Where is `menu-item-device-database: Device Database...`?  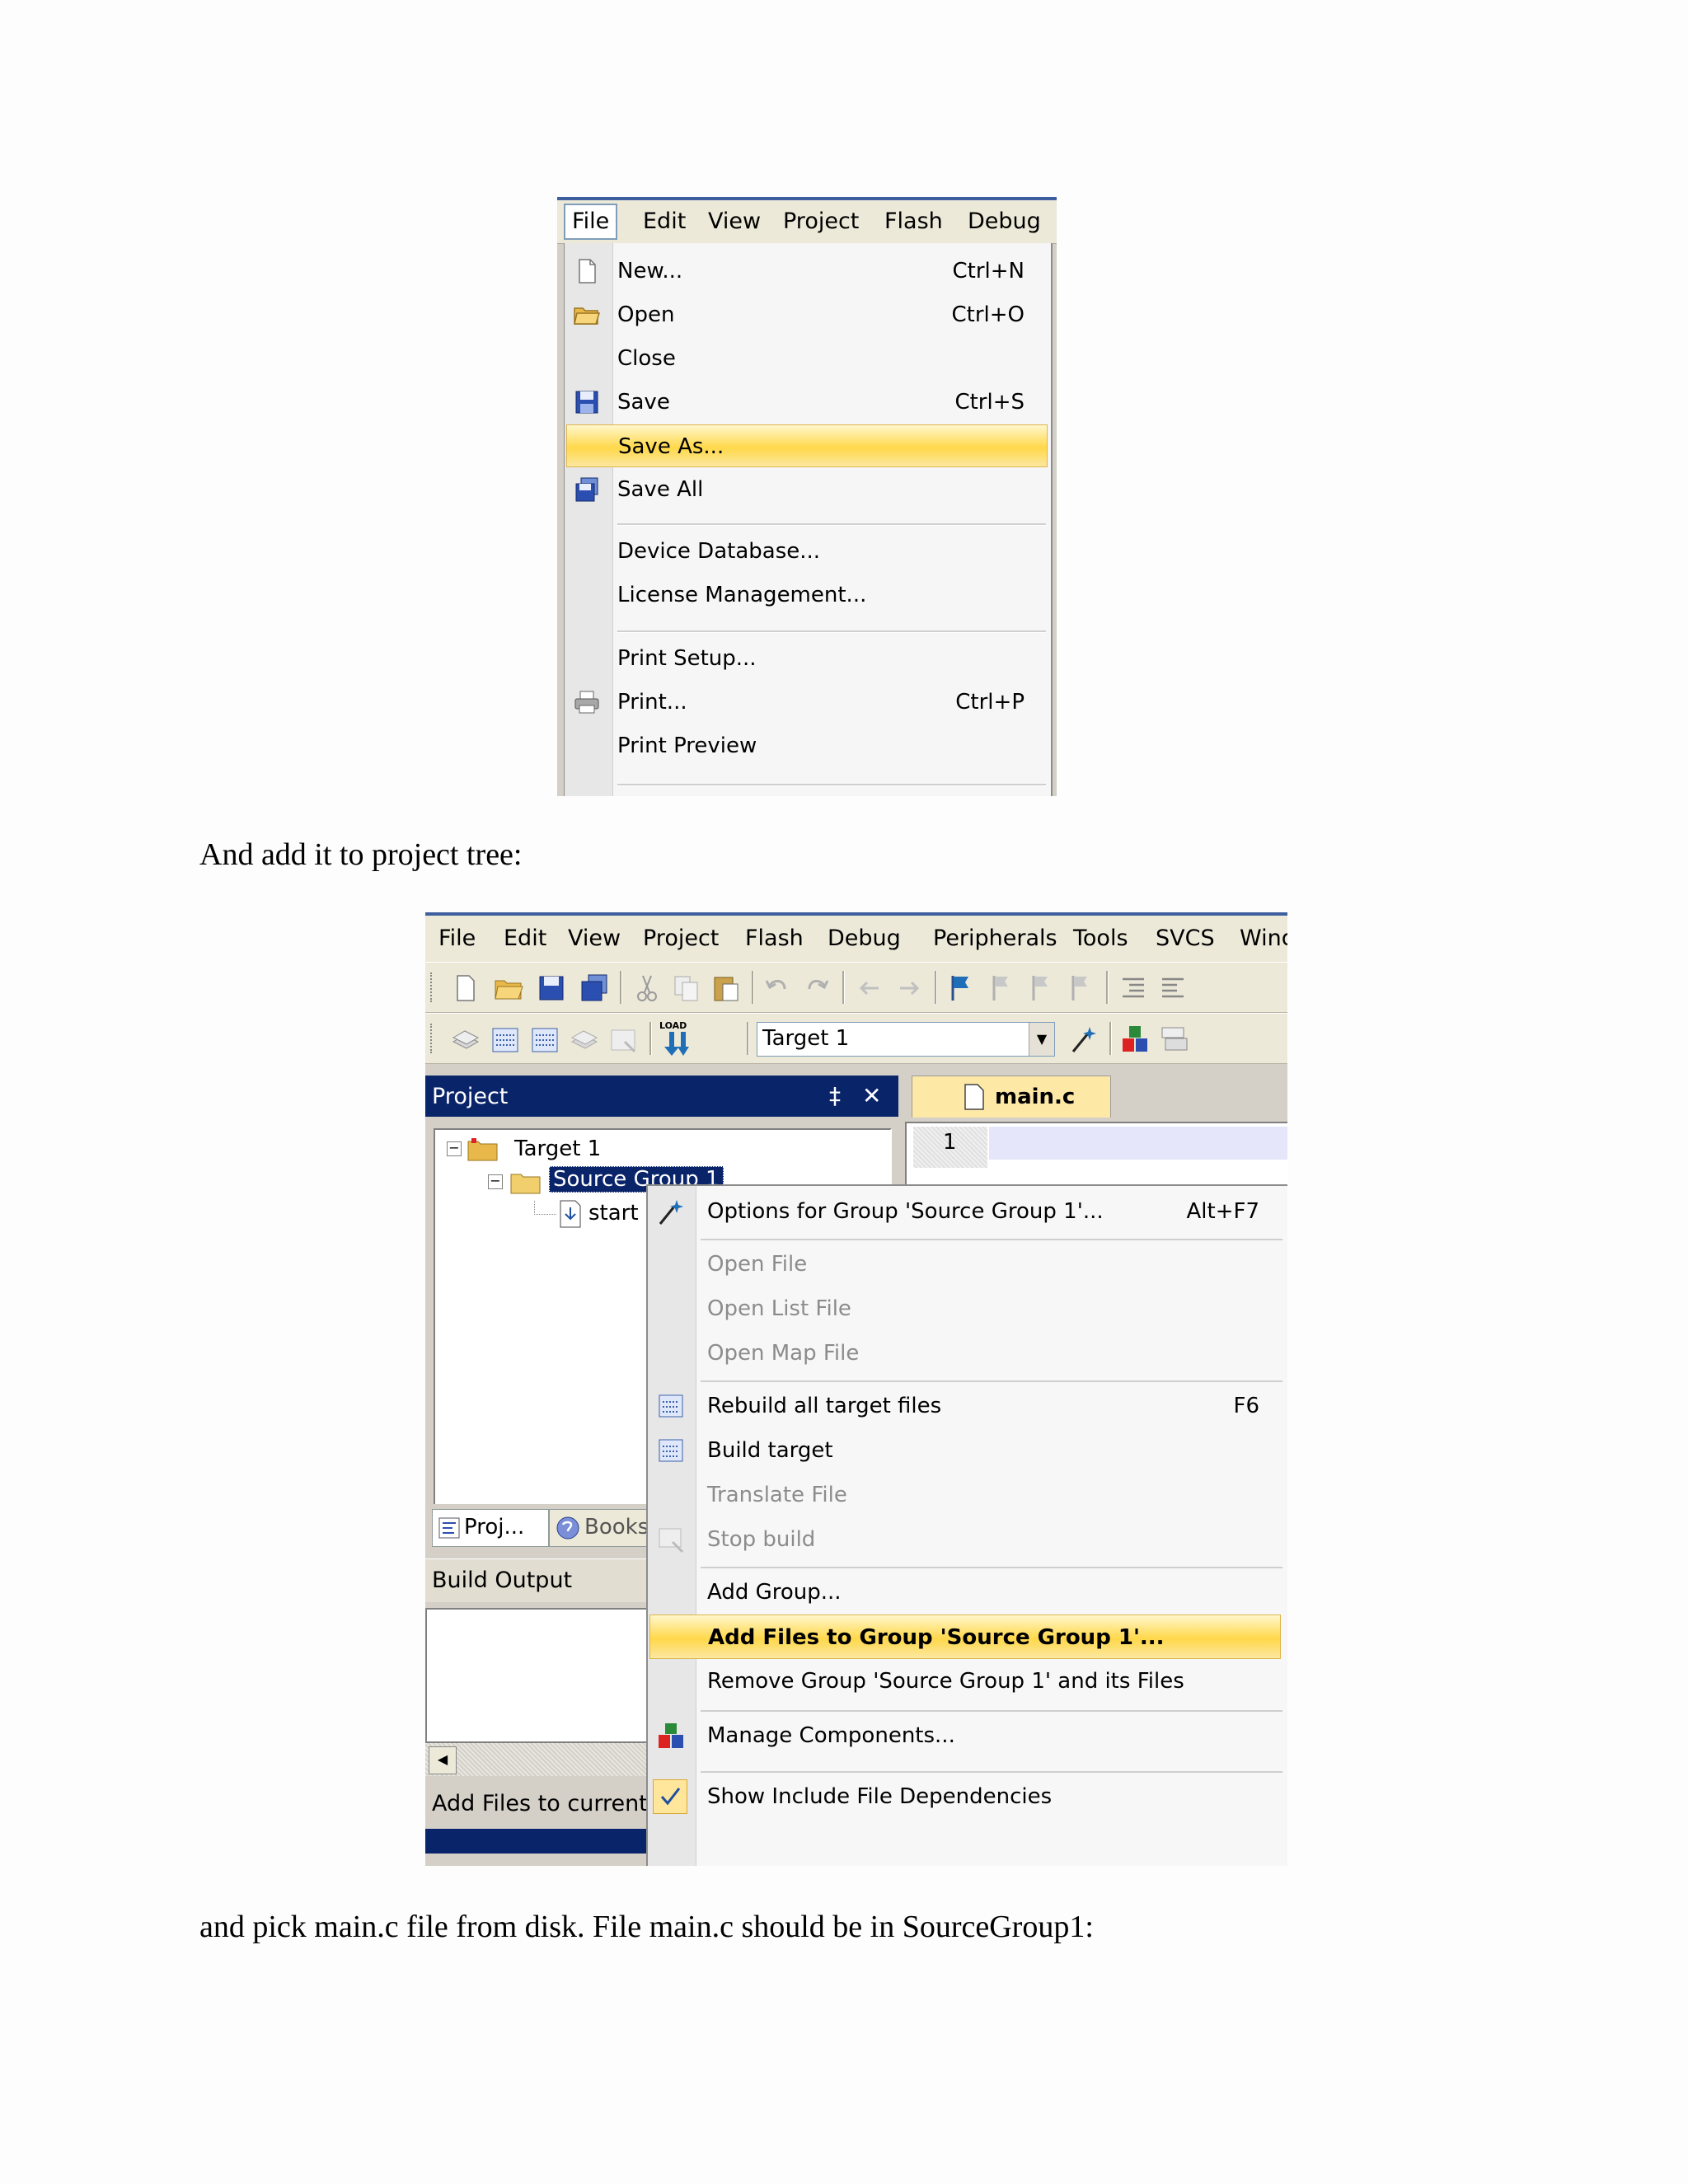 menu-item-device-database: Device Database... is located at coordinates (807, 551).